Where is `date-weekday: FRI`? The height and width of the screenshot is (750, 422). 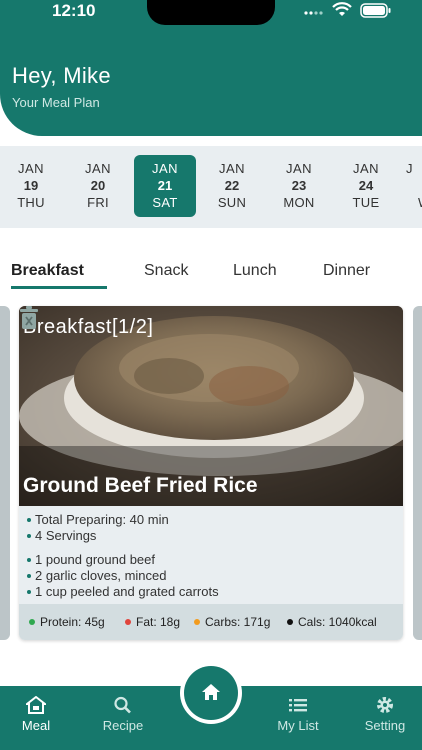 date-weekday: FRI is located at coordinates (98, 202).